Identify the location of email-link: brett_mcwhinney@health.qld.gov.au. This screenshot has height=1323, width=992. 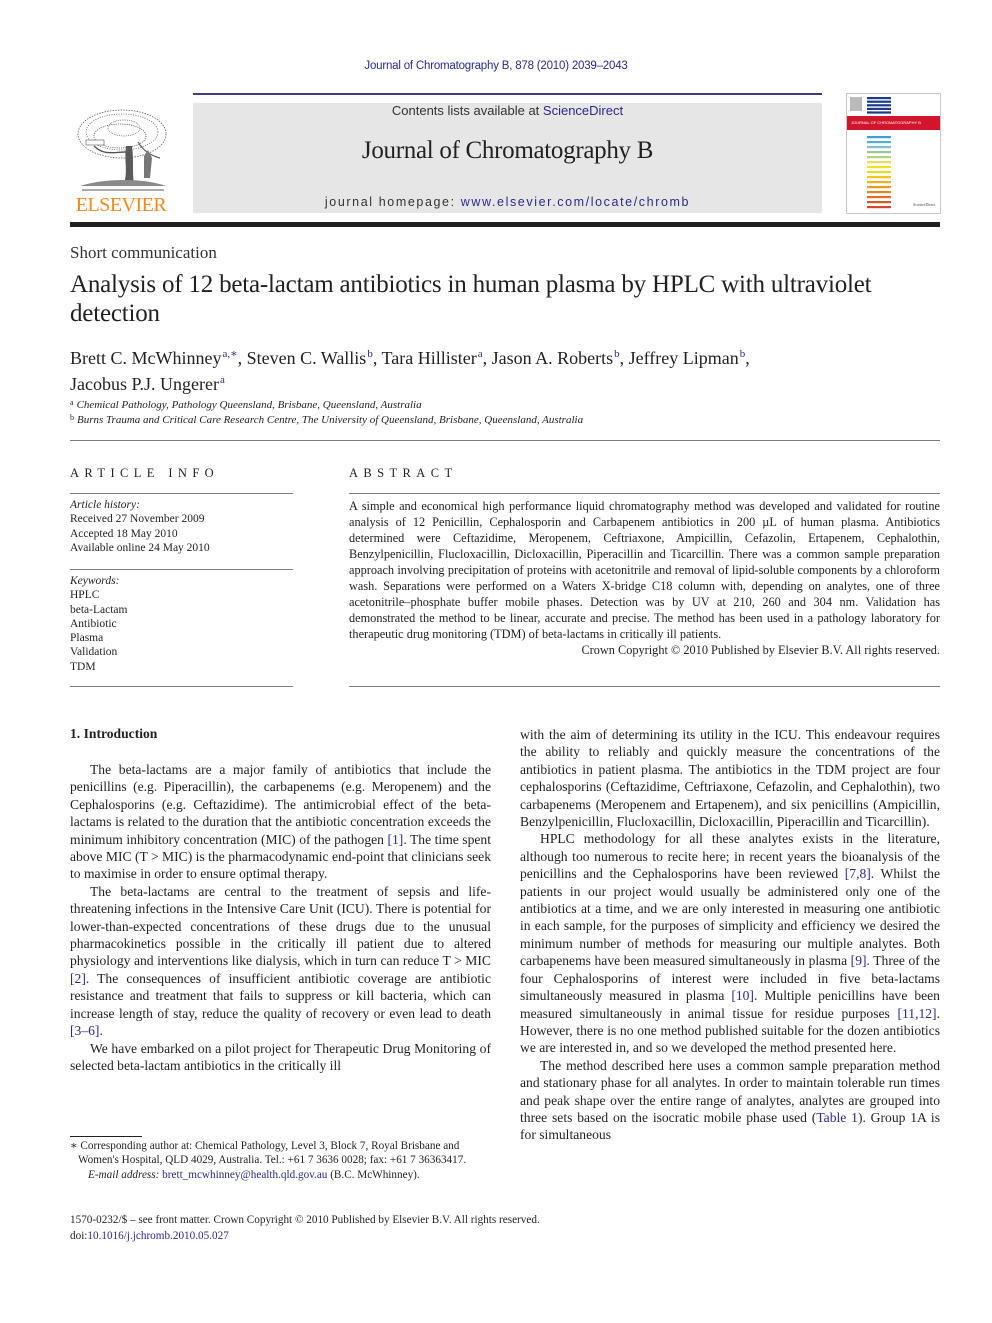
(244, 1175).